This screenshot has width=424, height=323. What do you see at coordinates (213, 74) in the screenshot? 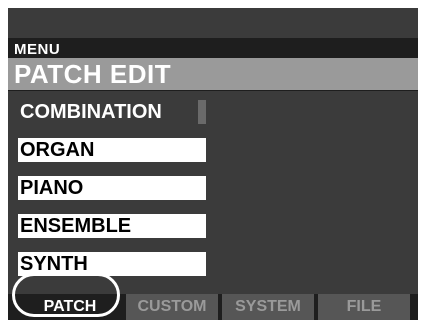
I see `page-title-bar: PATCH EDIT` at bounding box center [213, 74].